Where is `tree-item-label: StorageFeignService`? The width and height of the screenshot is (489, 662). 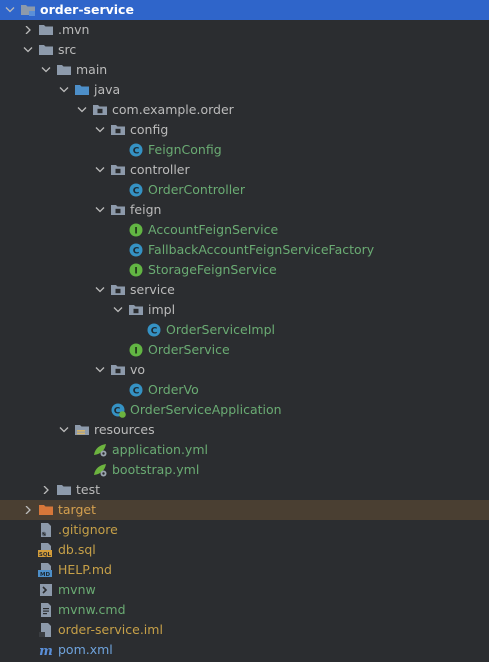 tree-item-label: StorageFeignService is located at coordinates (212, 269).